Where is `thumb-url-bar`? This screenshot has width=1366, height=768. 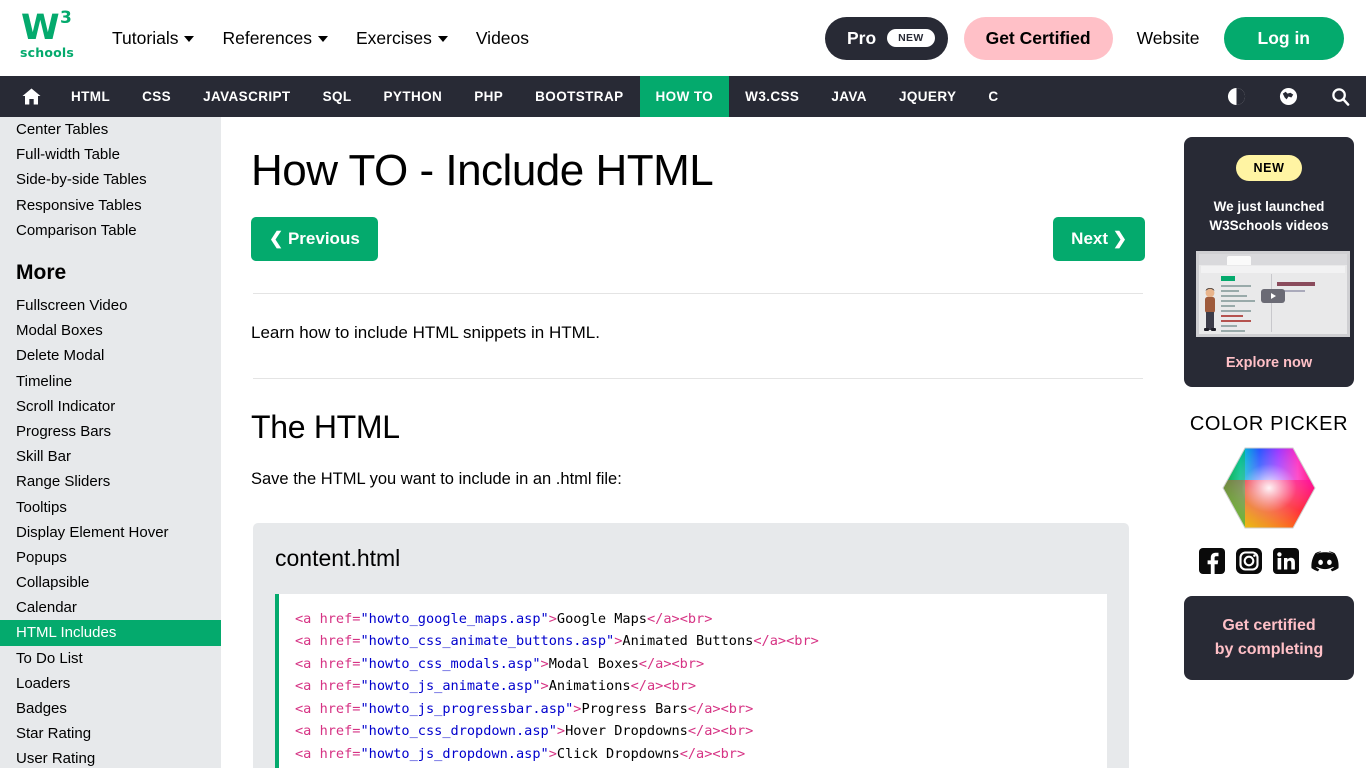 thumb-url-bar is located at coordinates (1273, 269).